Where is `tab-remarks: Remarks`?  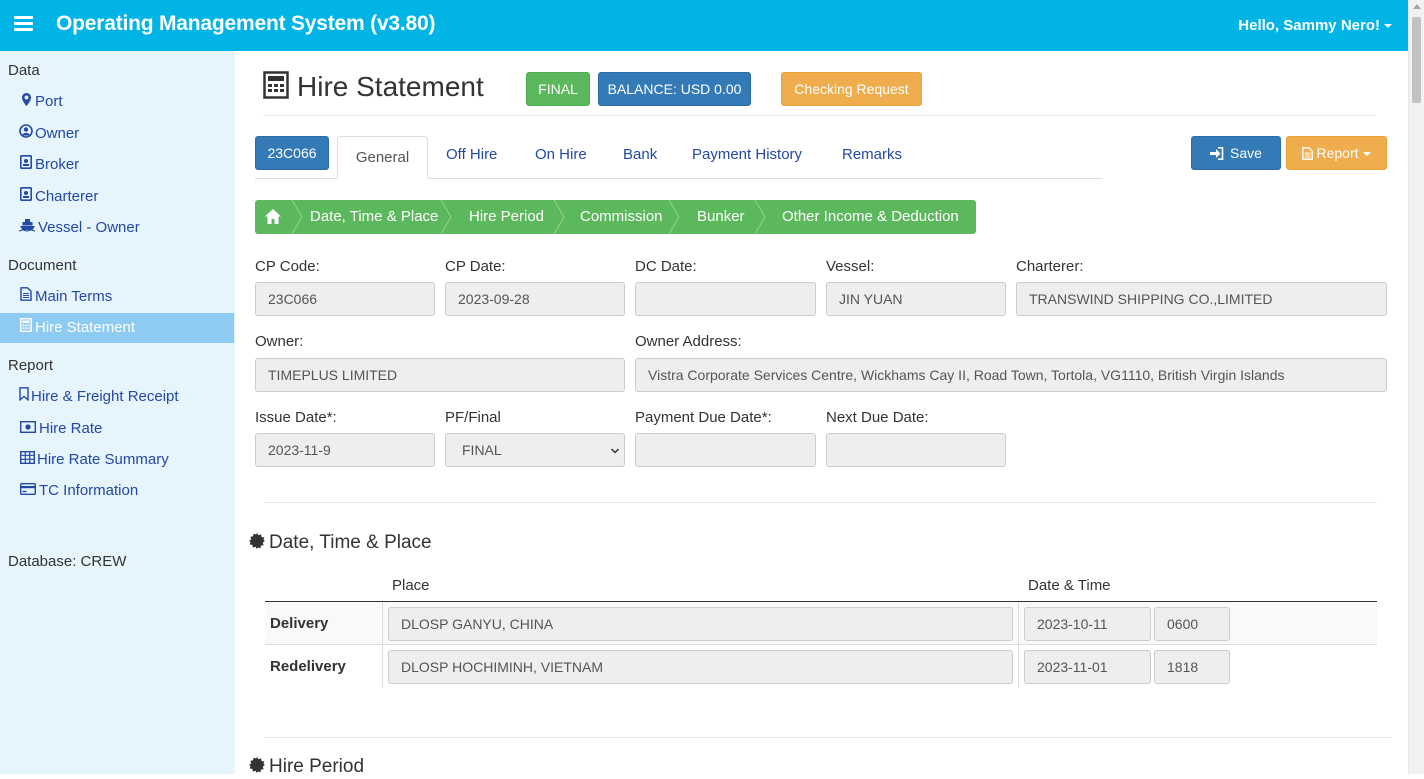
tab-remarks: Remarks is located at coordinates (872, 154).